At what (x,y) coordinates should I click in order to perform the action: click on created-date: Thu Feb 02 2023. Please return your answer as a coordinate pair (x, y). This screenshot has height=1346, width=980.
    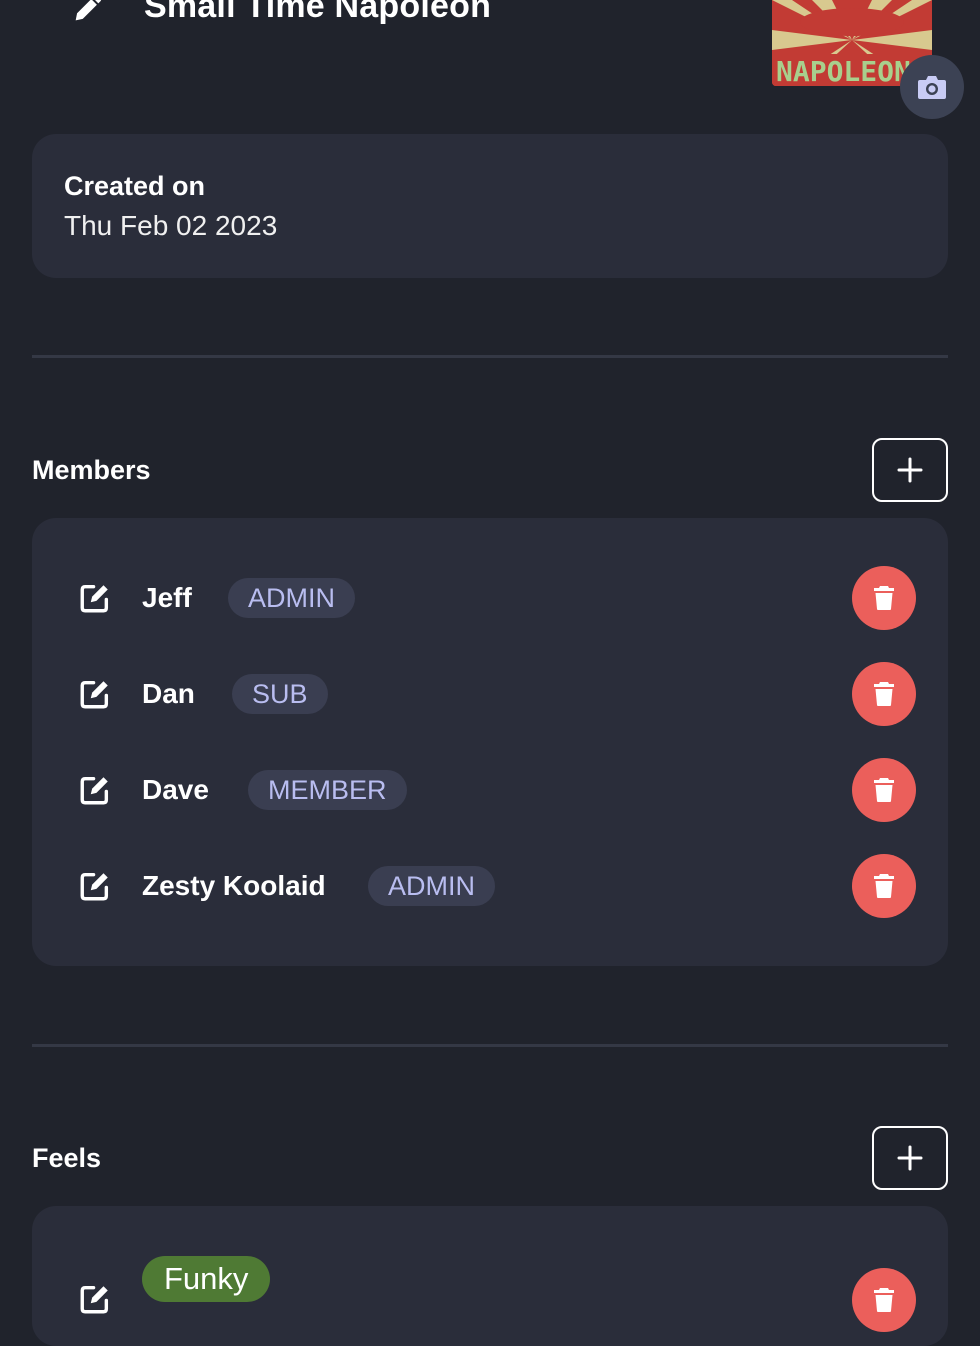
    Looking at the image, I should click on (171, 225).